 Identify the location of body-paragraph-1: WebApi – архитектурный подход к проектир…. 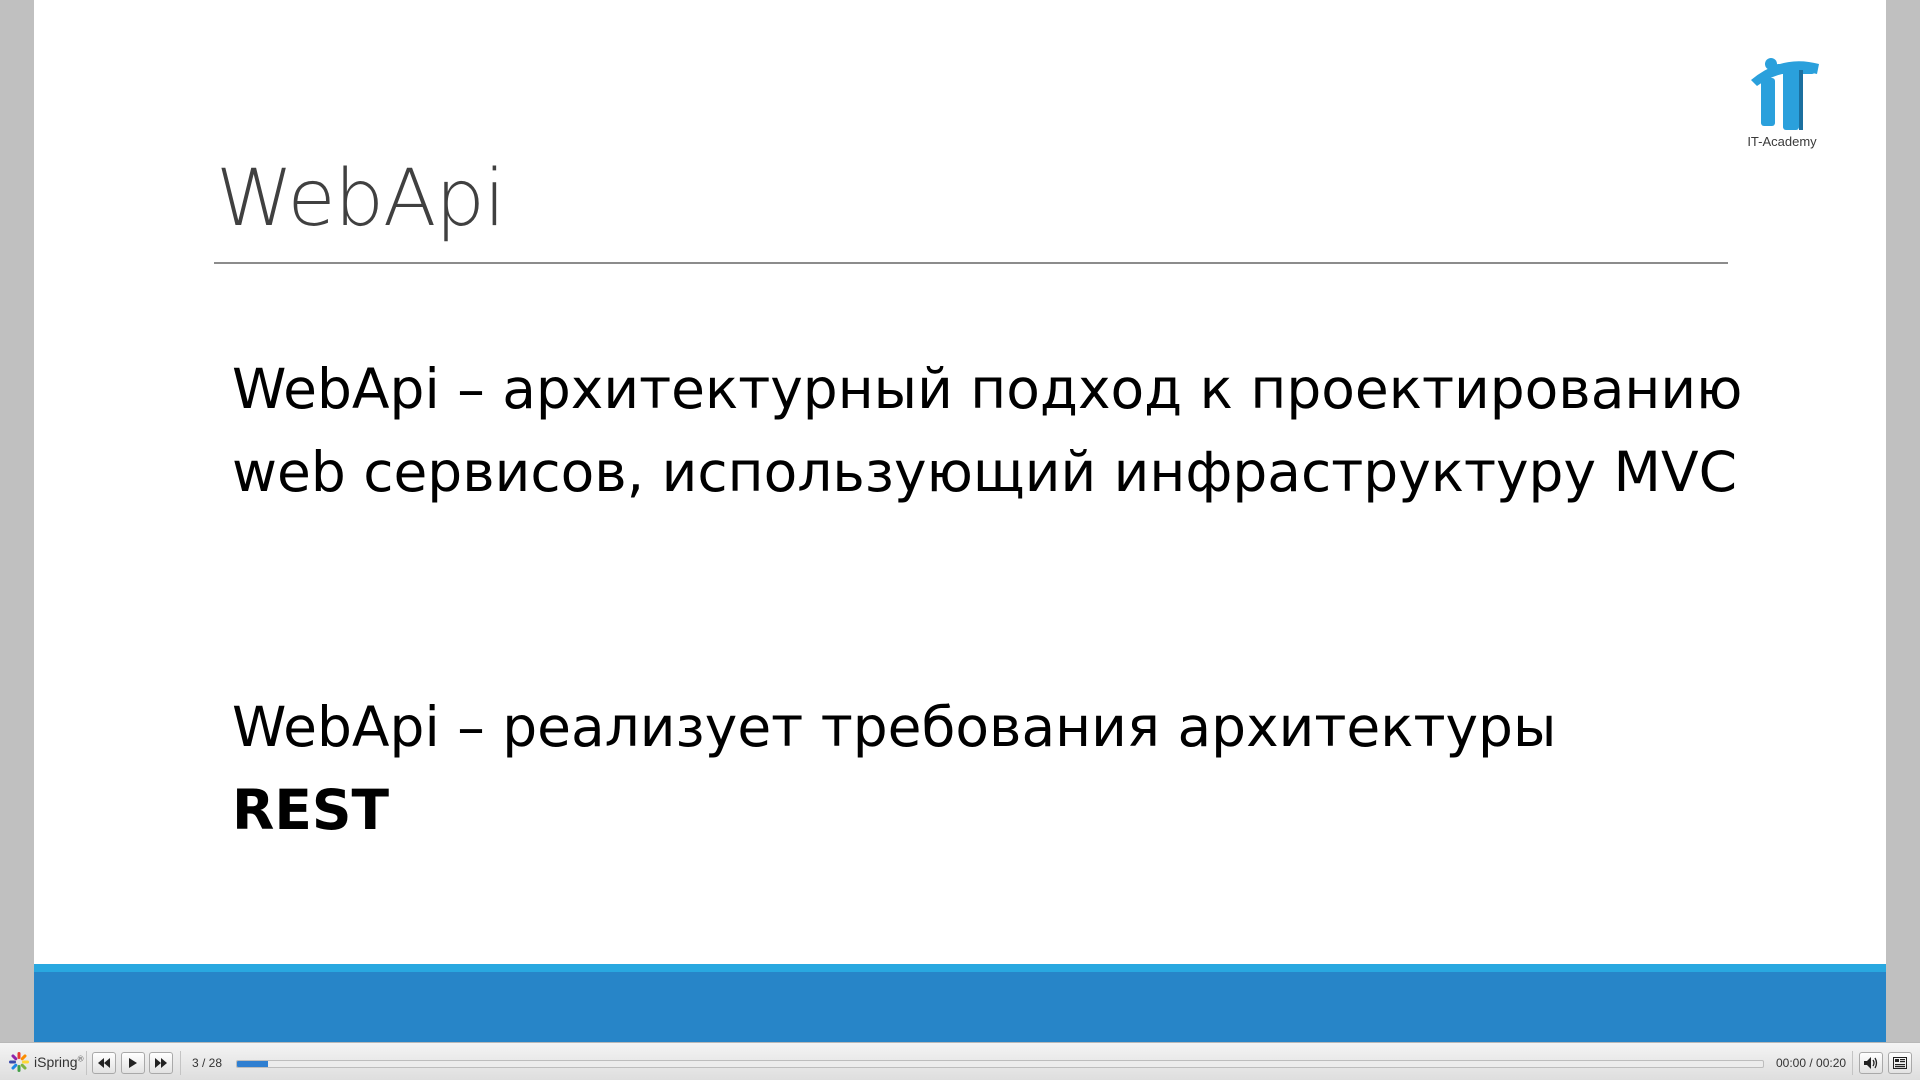
(987, 430).